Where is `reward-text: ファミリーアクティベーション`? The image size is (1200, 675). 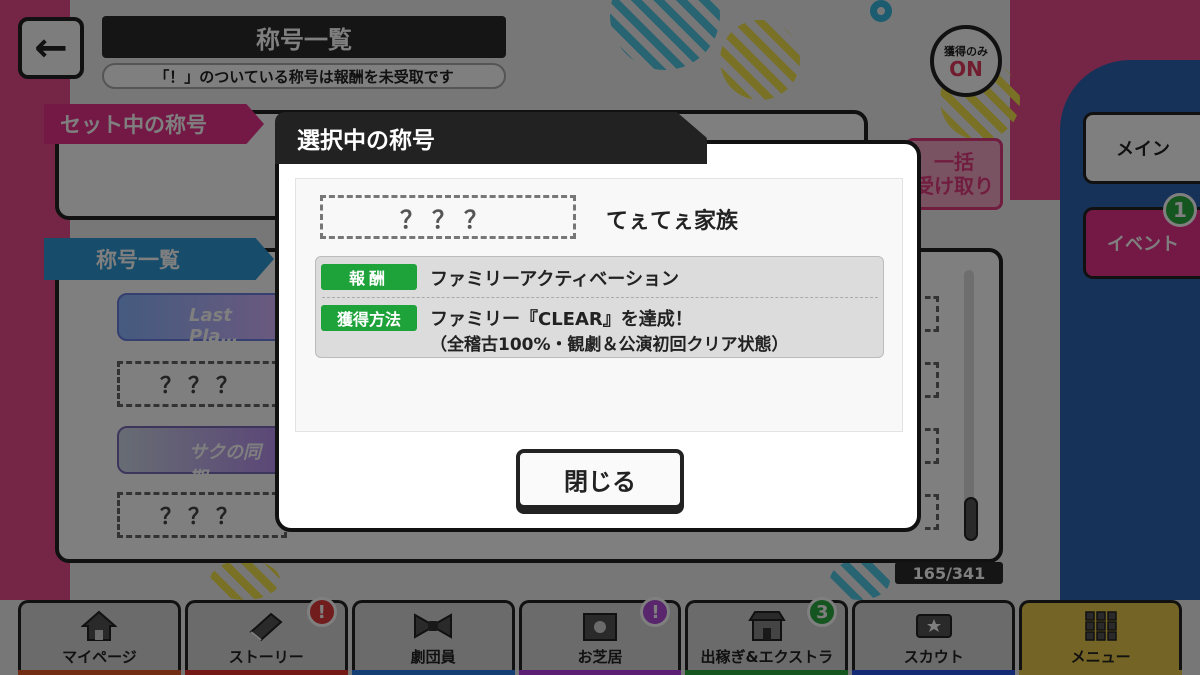
reward-text: ファミリーアクティベーション is located at coordinates (554, 279).